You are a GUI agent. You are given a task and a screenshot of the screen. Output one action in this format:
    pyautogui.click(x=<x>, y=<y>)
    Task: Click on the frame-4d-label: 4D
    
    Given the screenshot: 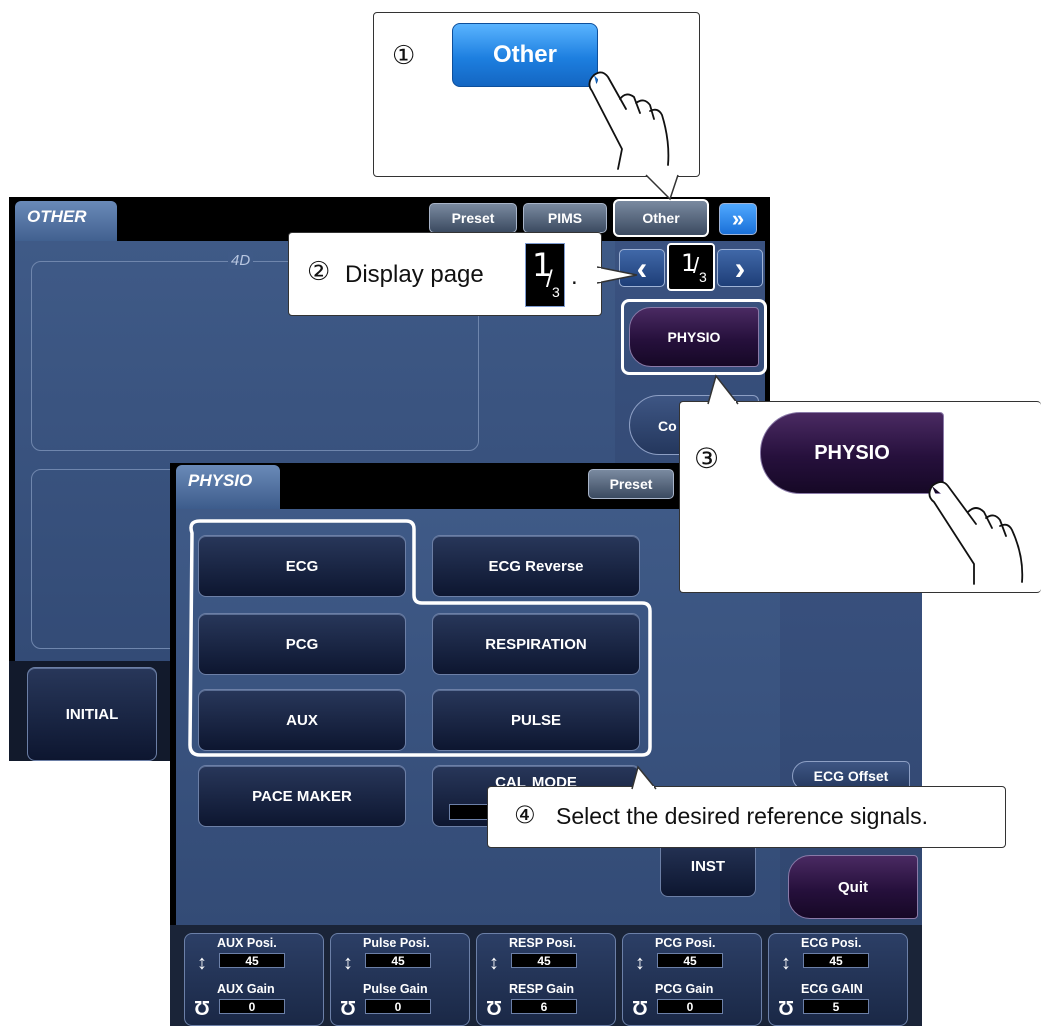 What is the action you would take?
    pyautogui.click(x=241, y=260)
    